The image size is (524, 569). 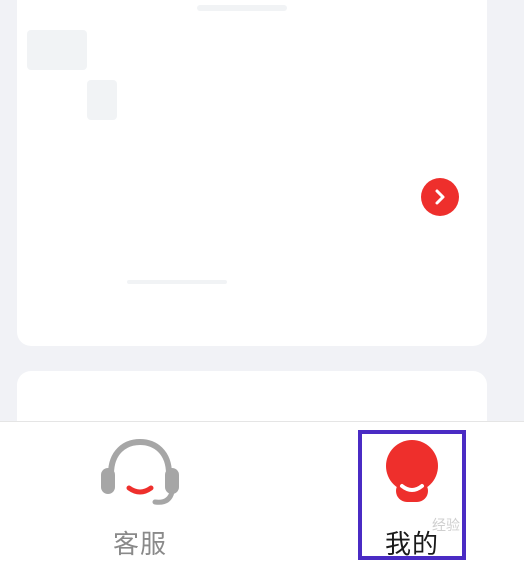 I want to click on headset-icon, so click(x=140, y=471).